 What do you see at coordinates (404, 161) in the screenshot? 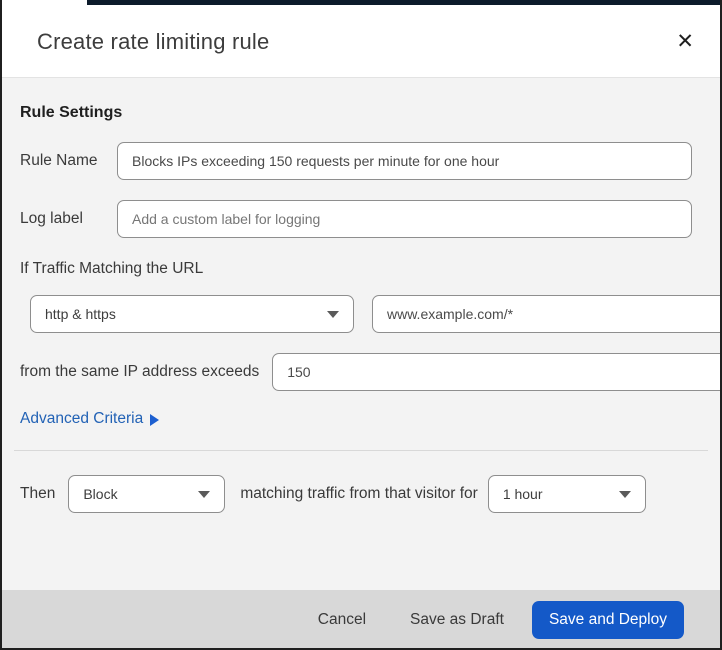
I see `rule-name-input` at bounding box center [404, 161].